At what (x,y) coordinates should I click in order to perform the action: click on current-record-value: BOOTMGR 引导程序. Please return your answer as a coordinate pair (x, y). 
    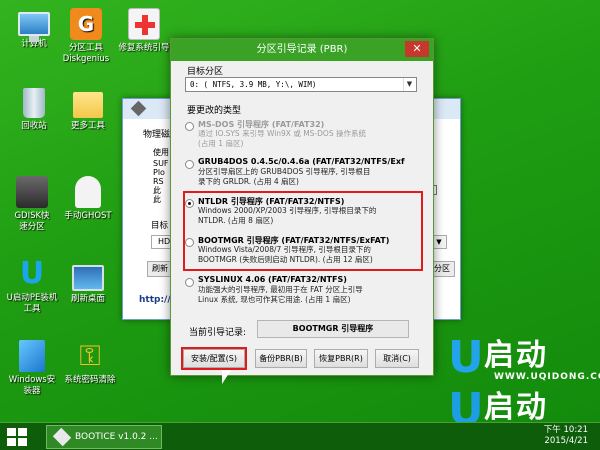
    Looking at the image, I should click on (333, 329).